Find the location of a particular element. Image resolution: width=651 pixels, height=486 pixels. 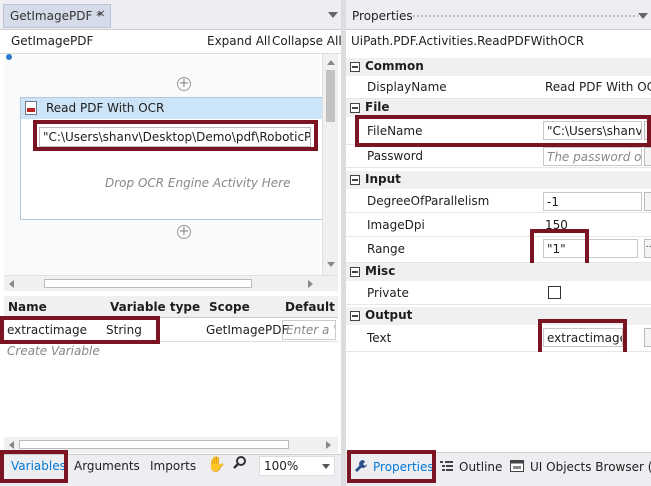

variables-header-row: Name Variable type Scope Default is located at coordinates (171, 307).